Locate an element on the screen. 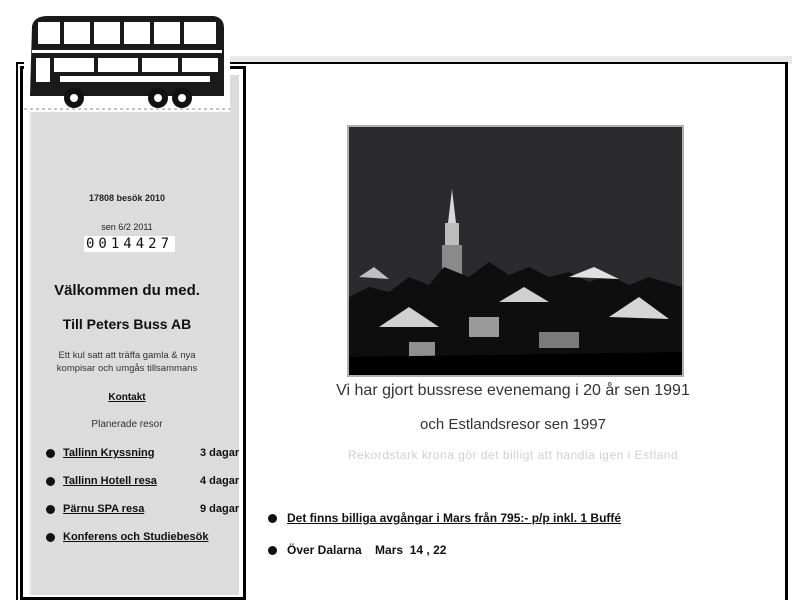 This screenshot has height=600, width=800. tagline-1: Ett kul satt att träffa gamla & nya is located at coordinates (127, 355).